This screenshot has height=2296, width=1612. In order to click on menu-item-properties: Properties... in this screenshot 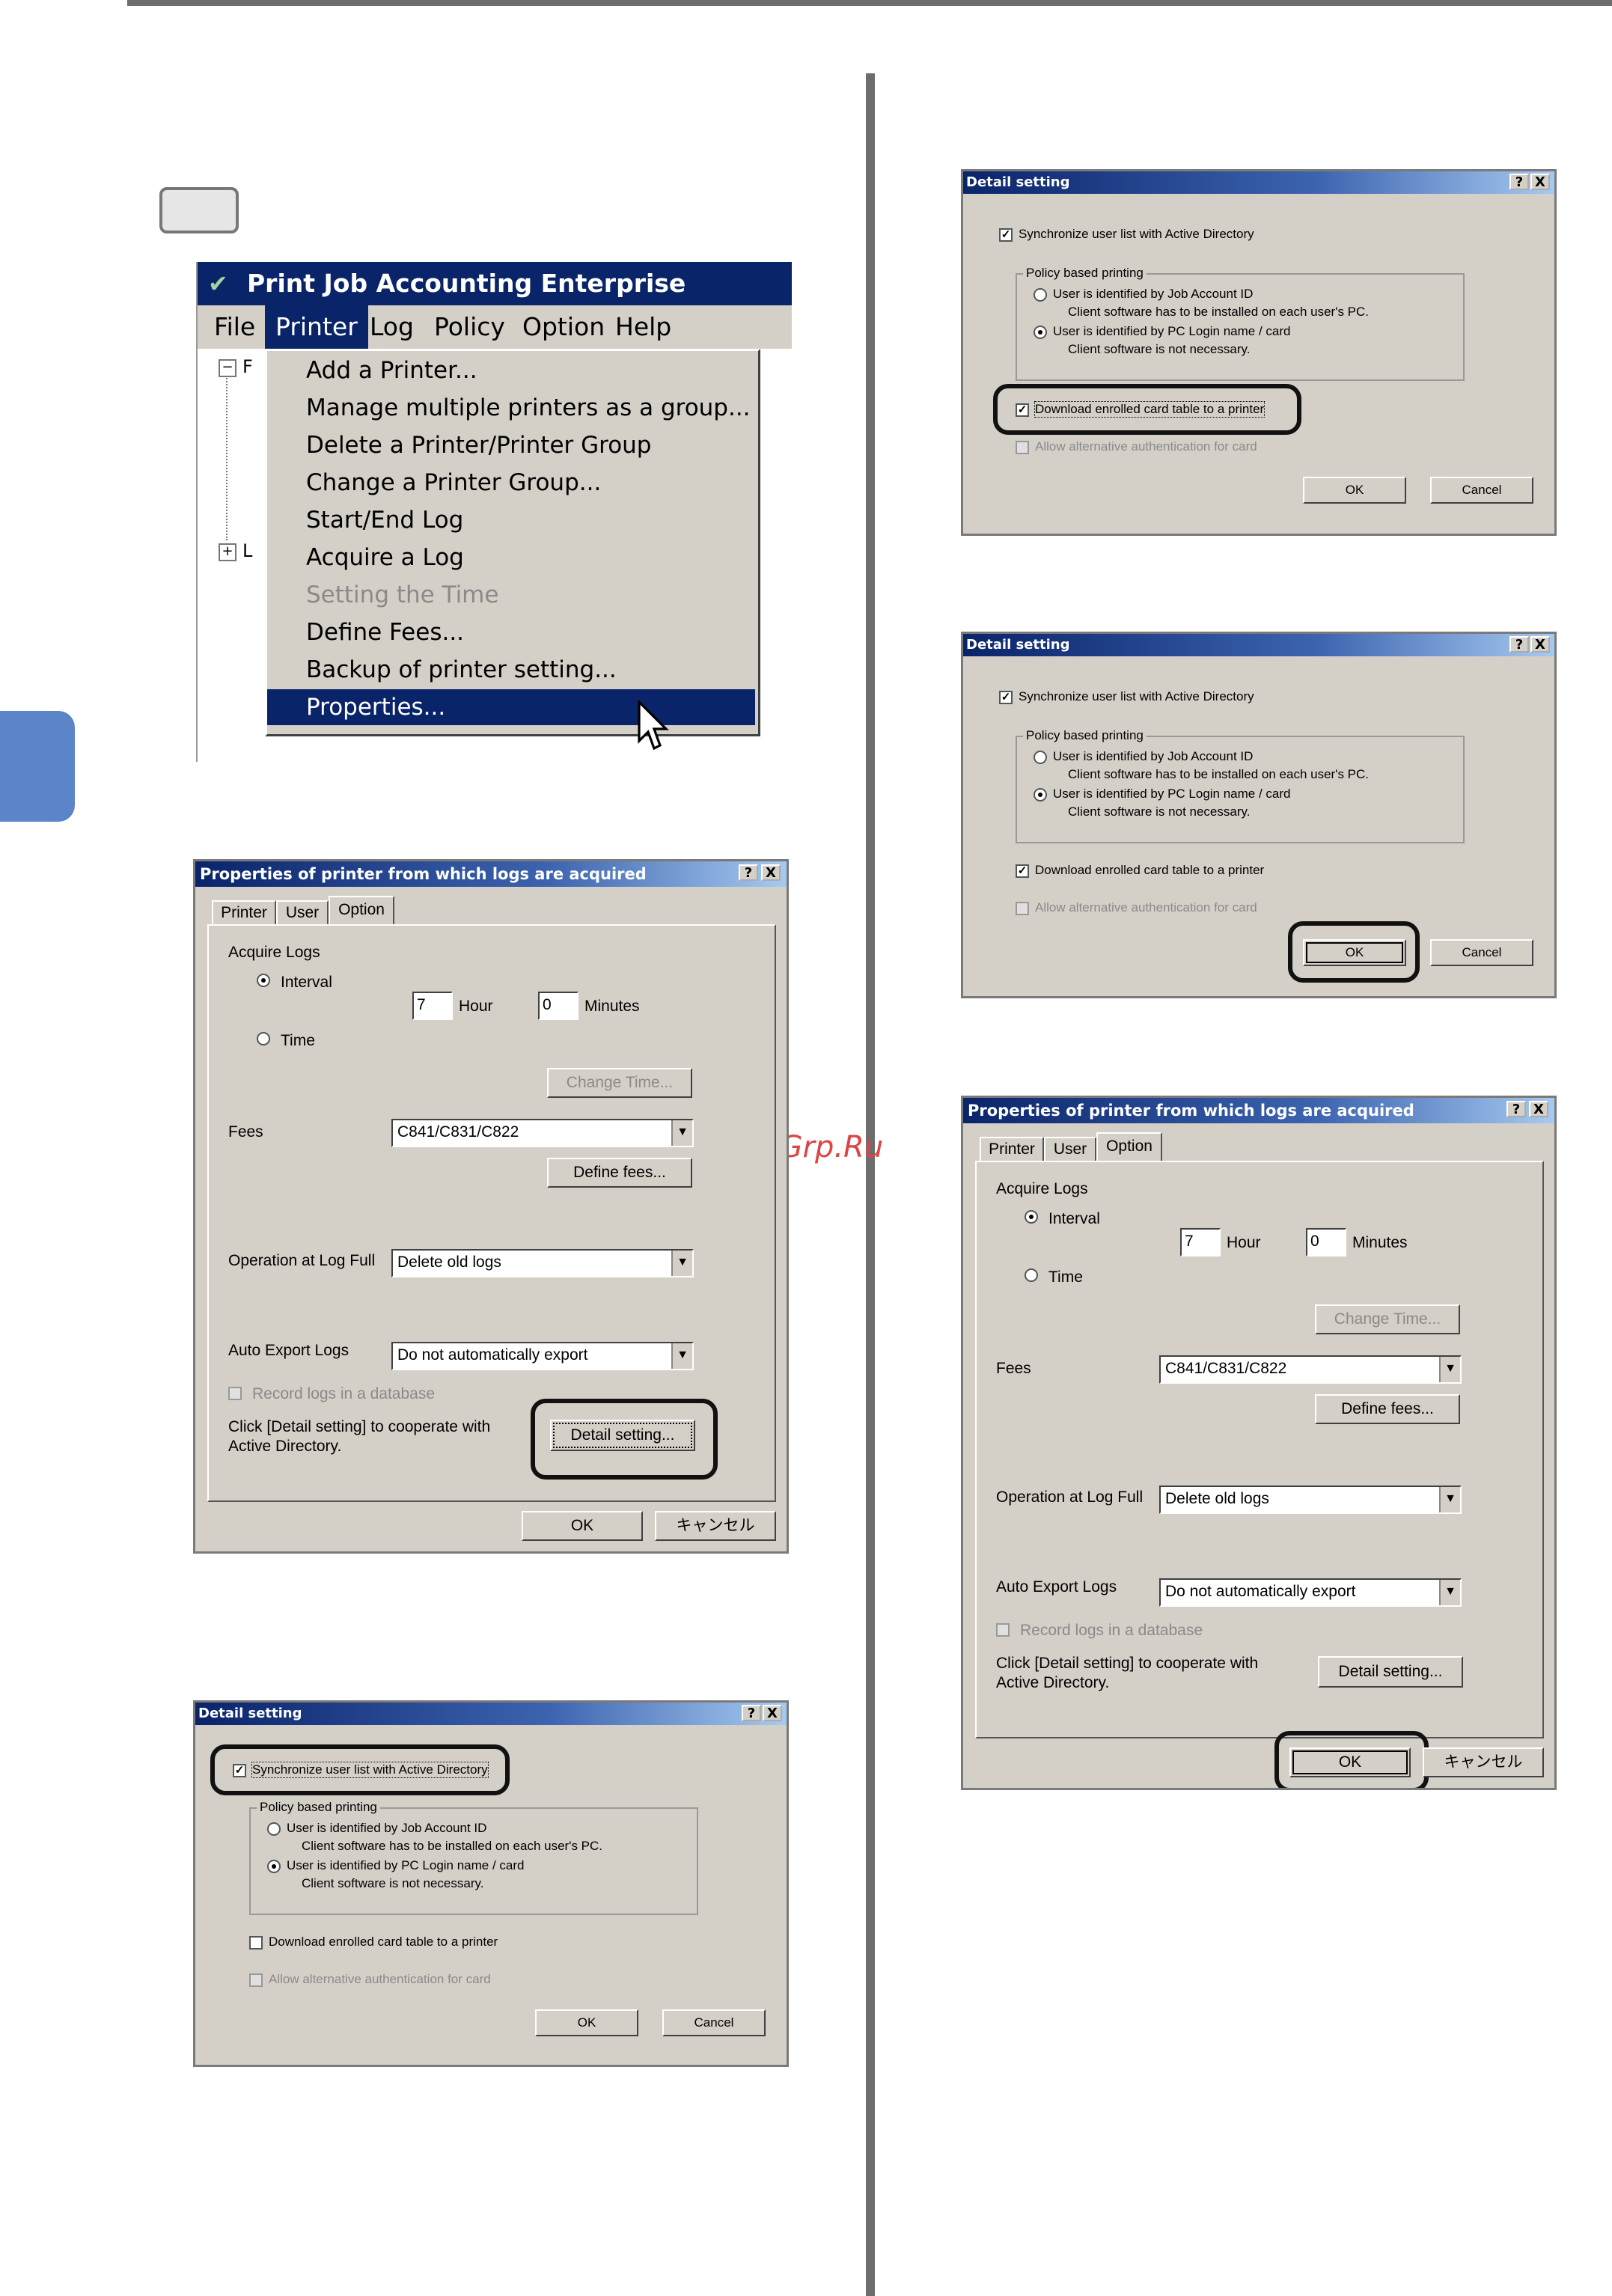, I will do `click(511, 707)`.